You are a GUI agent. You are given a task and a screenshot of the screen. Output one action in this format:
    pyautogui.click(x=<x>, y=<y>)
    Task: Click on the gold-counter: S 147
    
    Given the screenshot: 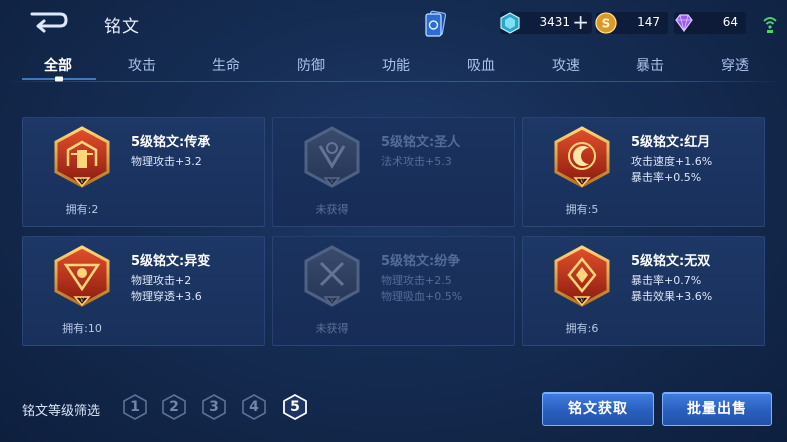 What is the action you would take?
    pyautogui.click(x=631, y=23)
    